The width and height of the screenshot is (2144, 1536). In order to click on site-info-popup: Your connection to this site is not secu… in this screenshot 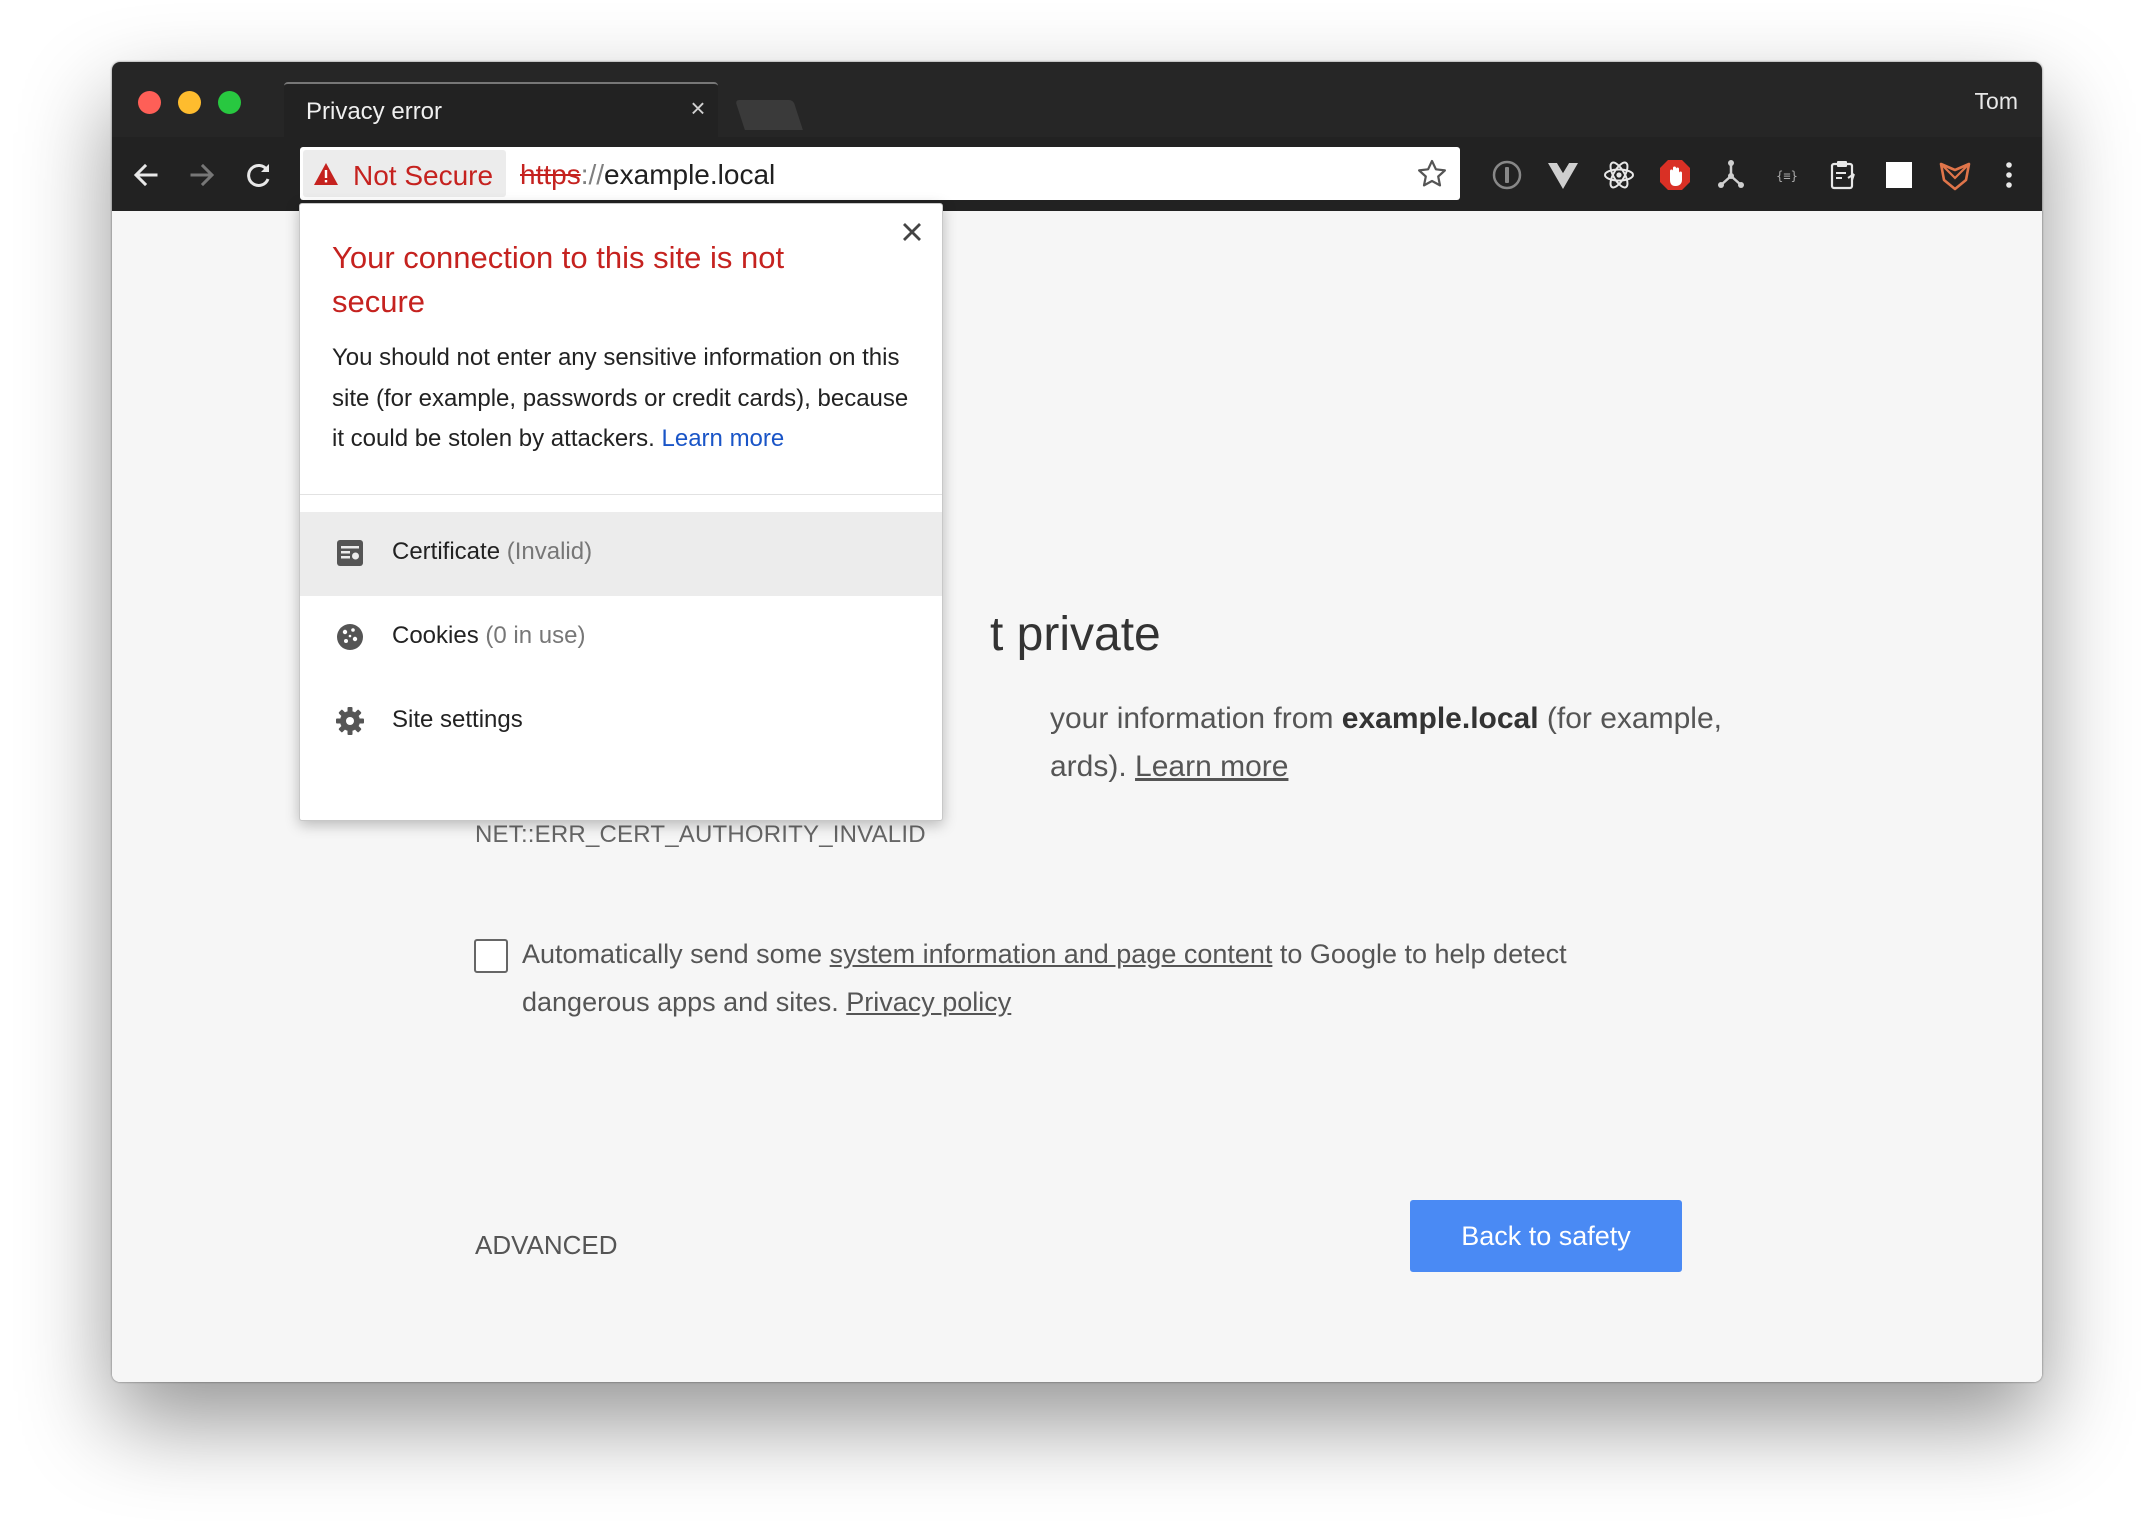, I will do `click(621, 512)`.